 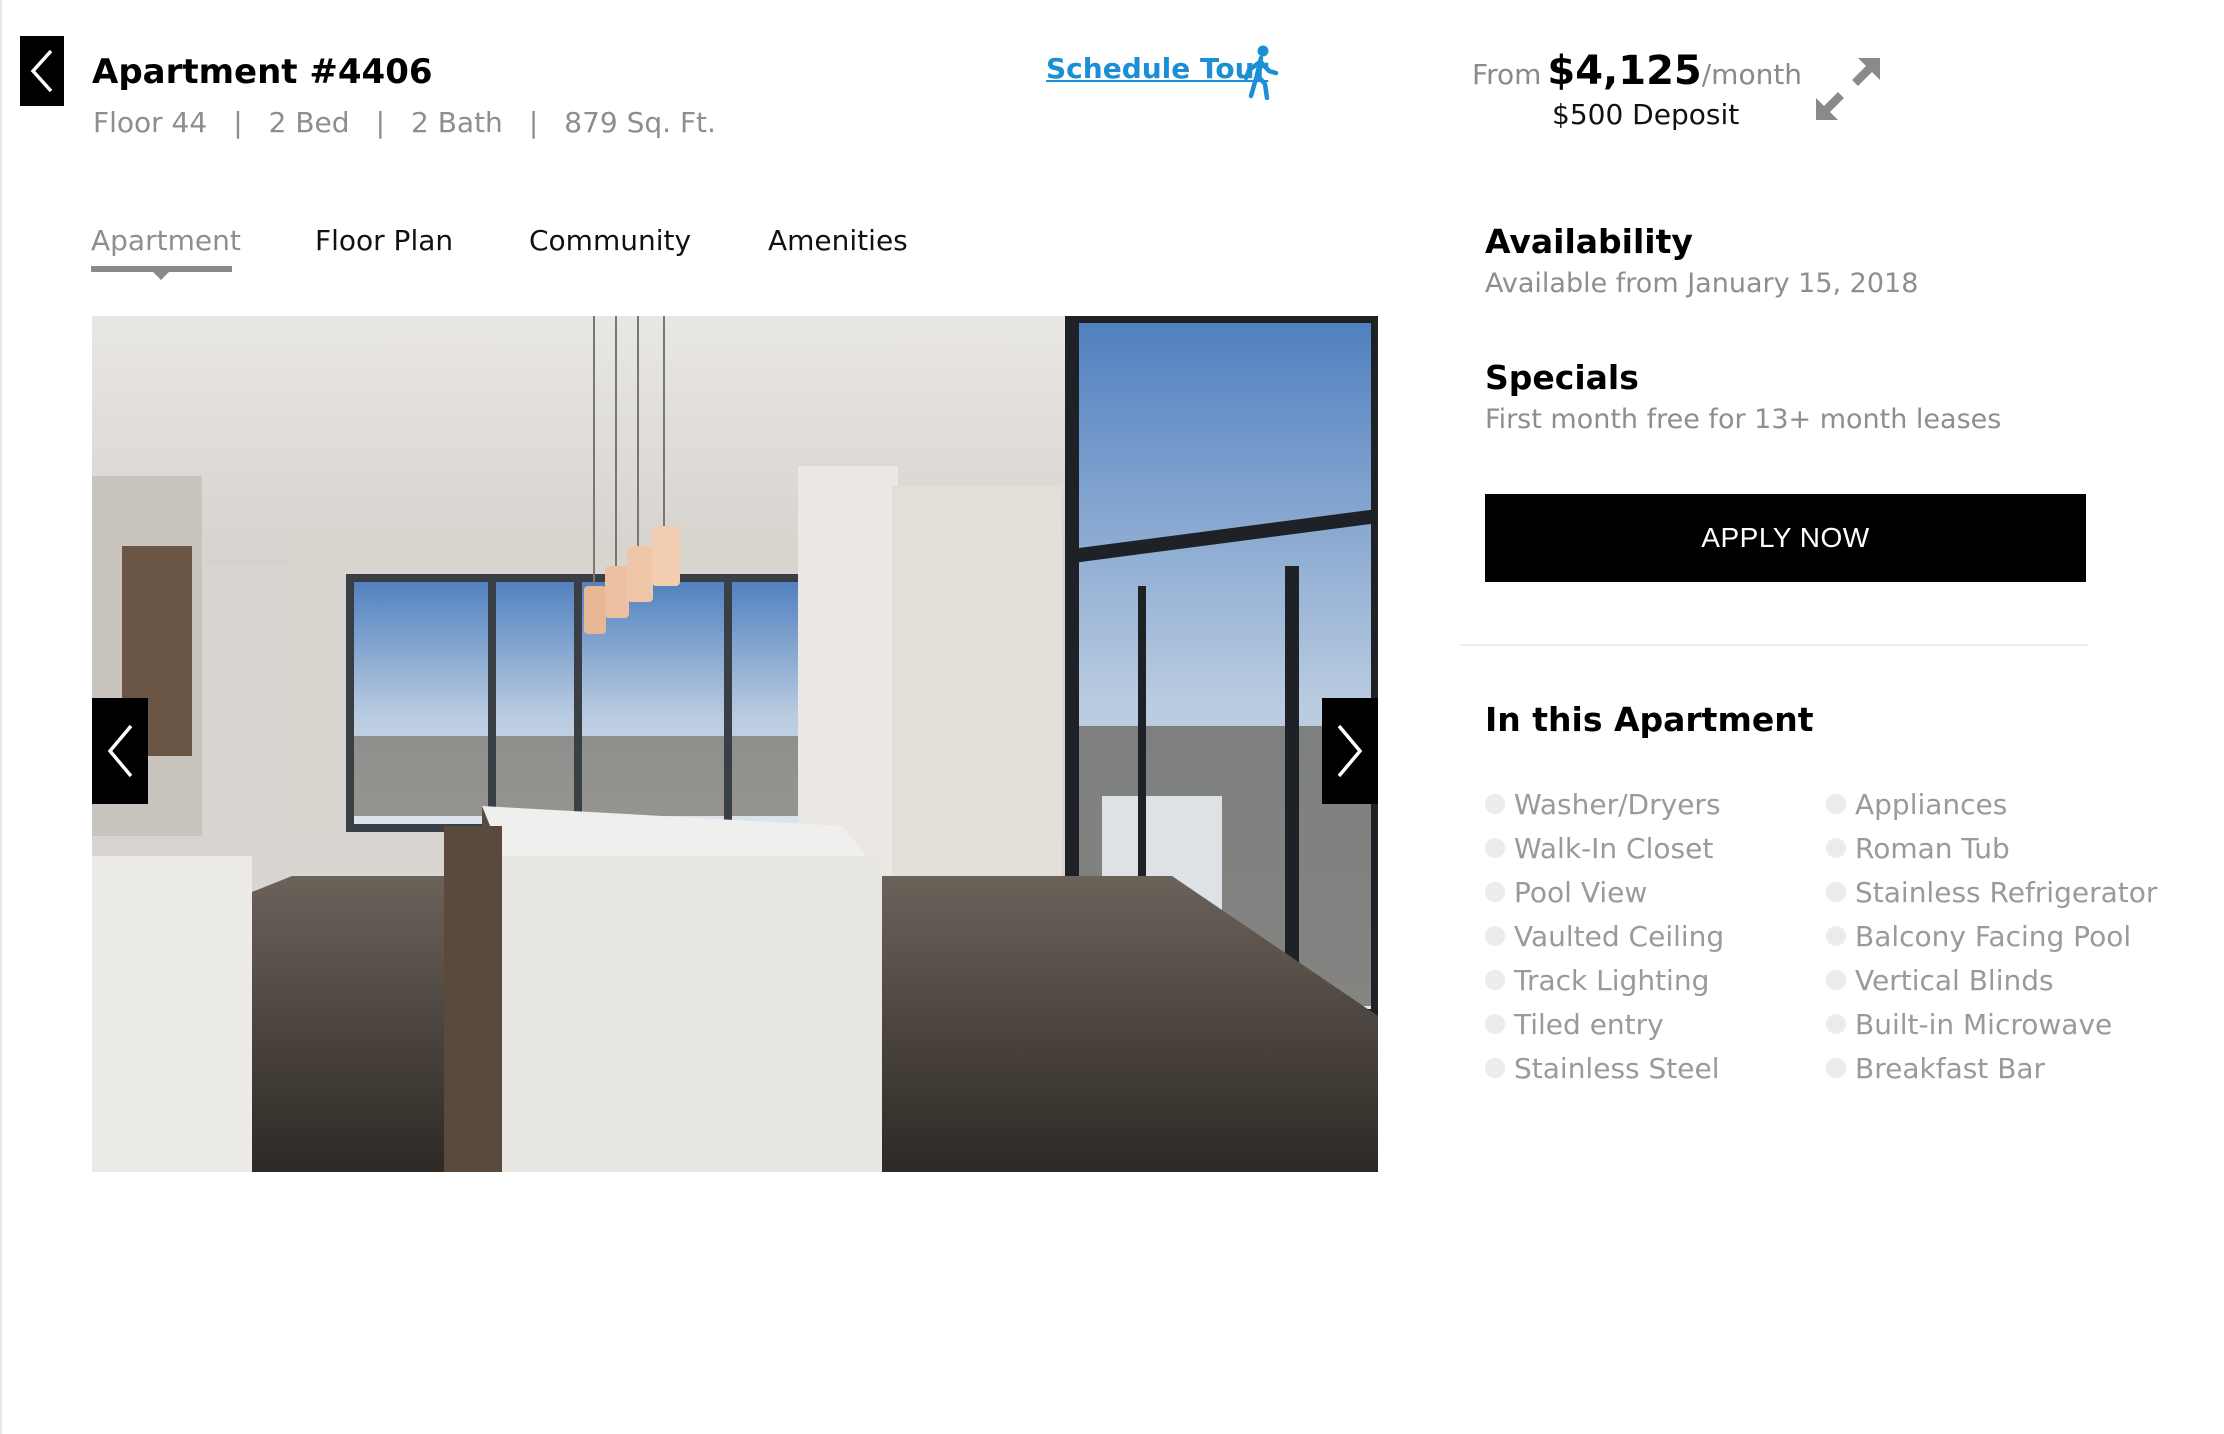 I want to click on feature-item: Appliances, so click(x=1991, y=804).